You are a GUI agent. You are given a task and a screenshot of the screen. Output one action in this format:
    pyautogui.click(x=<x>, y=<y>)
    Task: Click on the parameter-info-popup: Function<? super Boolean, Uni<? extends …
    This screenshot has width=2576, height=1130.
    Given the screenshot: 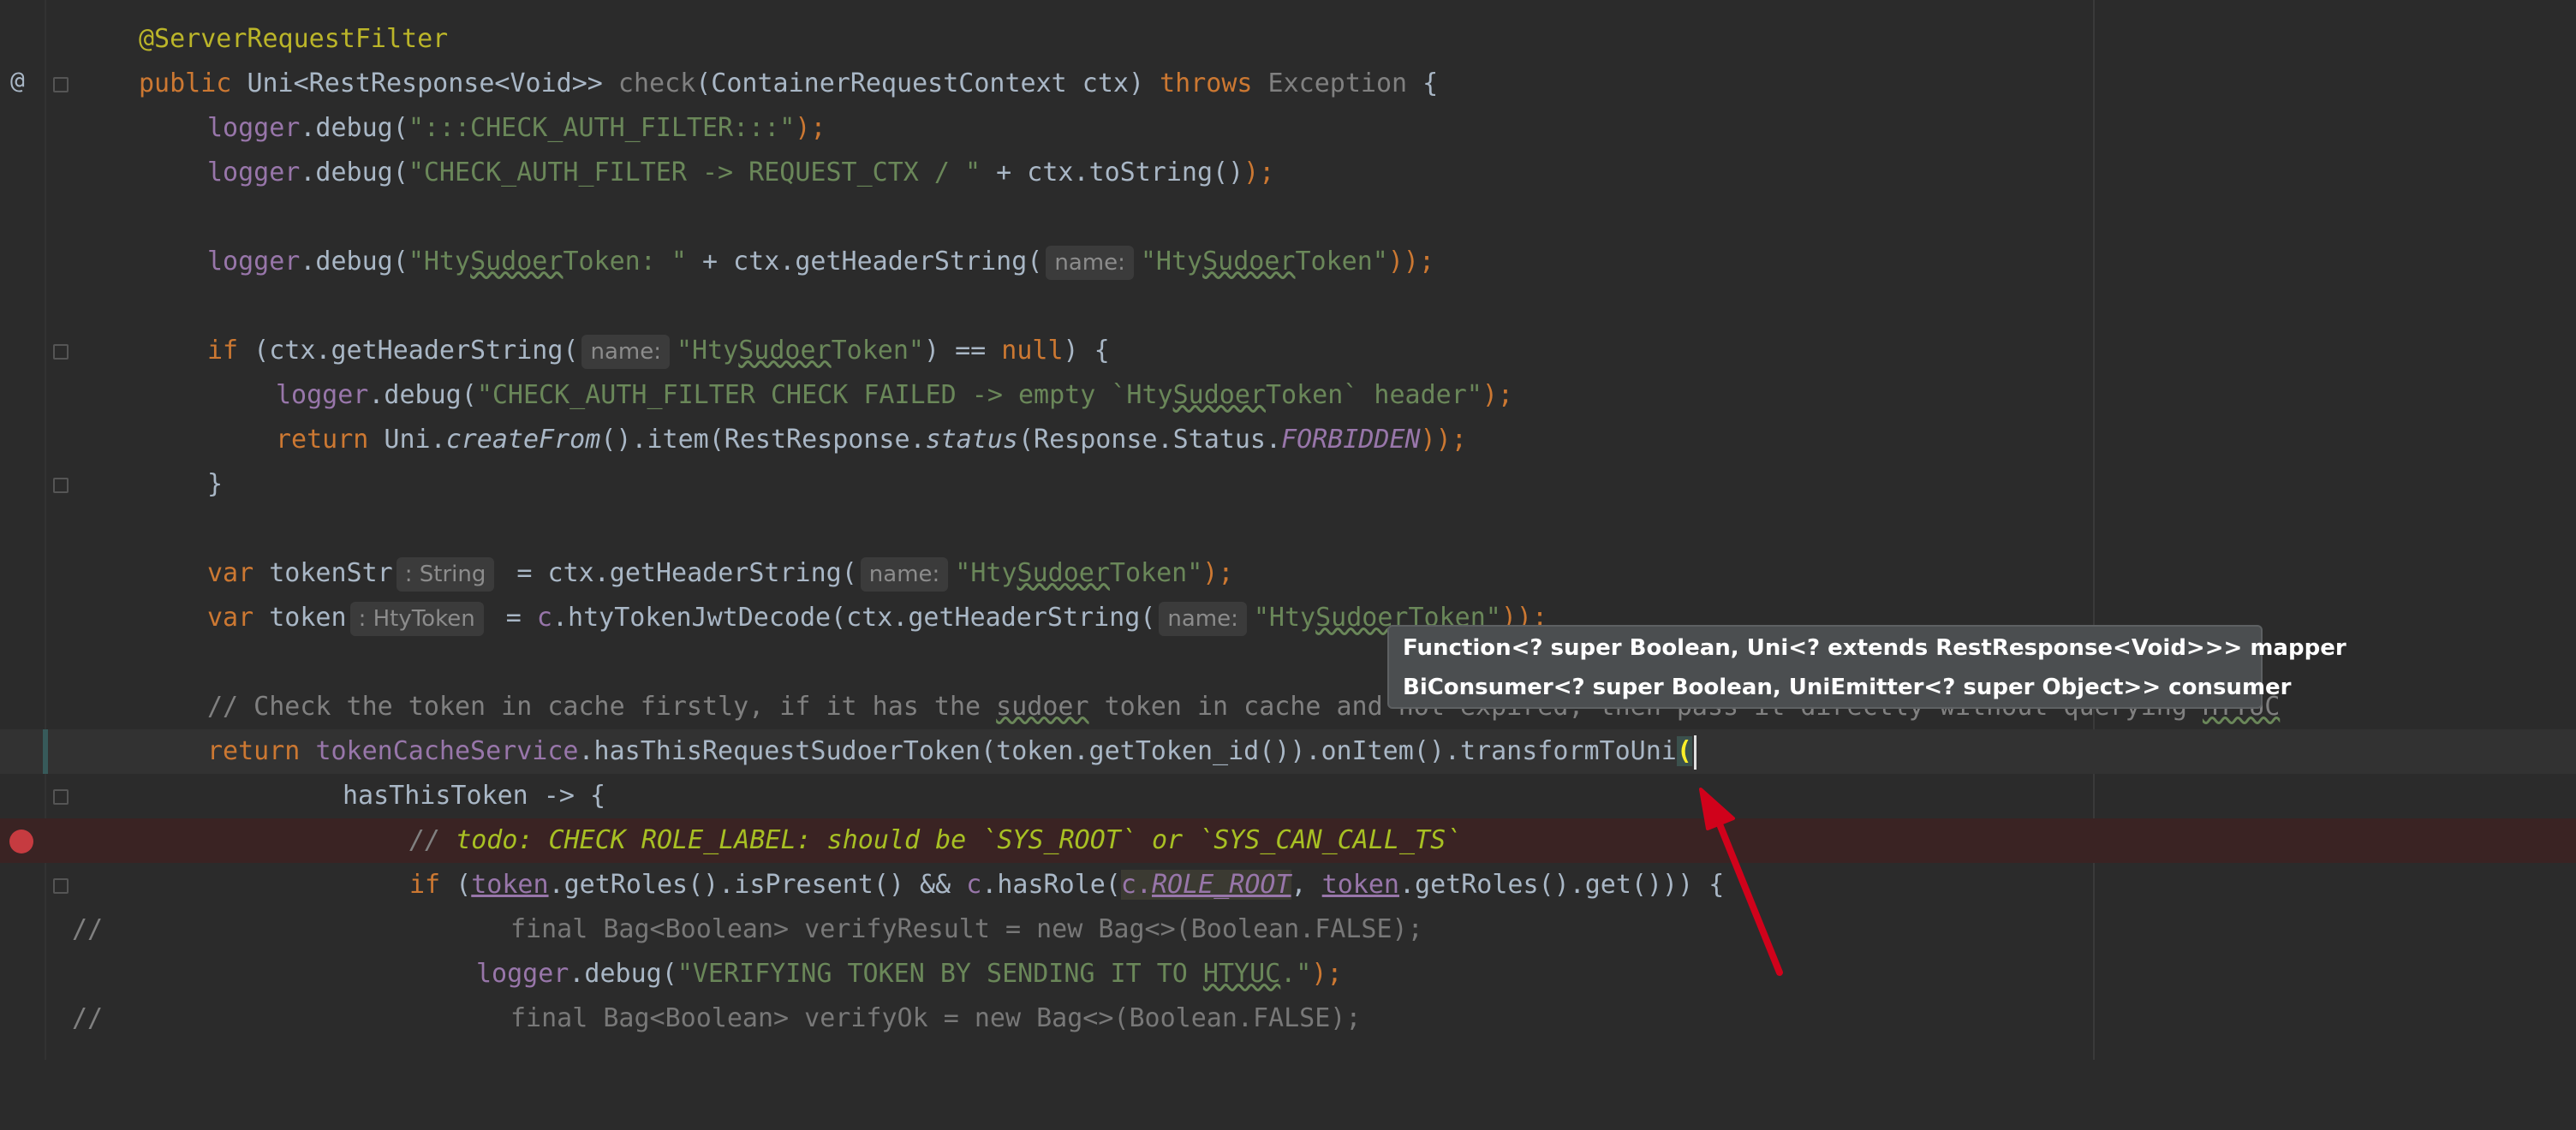 What is the action you would take?
    pyautogui.click(x=1866, y=667)
    